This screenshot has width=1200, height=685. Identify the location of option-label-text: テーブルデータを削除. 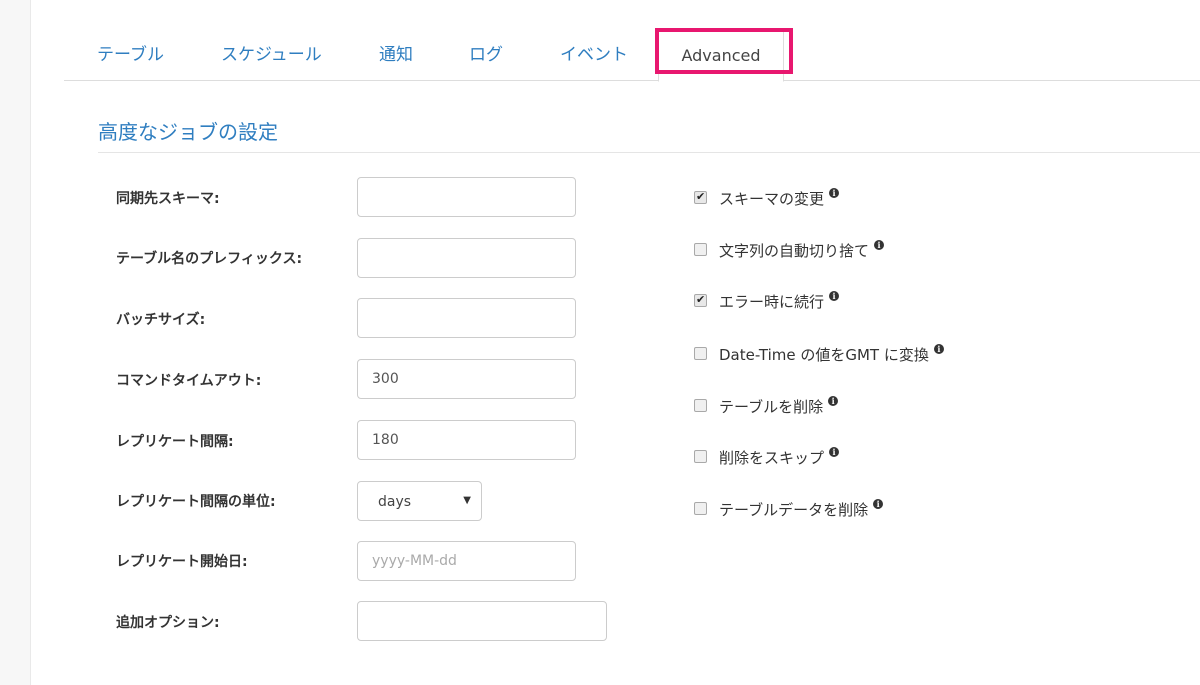
(794, 510).